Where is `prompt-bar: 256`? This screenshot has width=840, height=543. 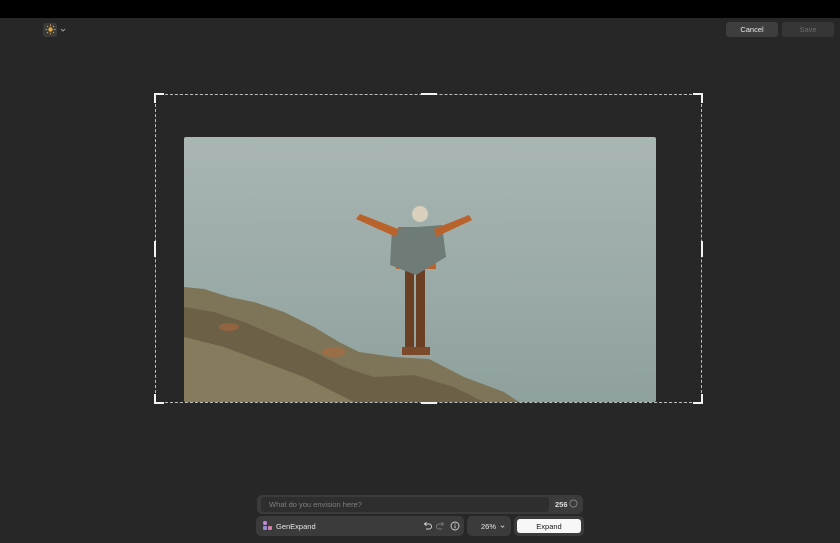
prompt-bar: 256 is located at coordinates (420, 504).